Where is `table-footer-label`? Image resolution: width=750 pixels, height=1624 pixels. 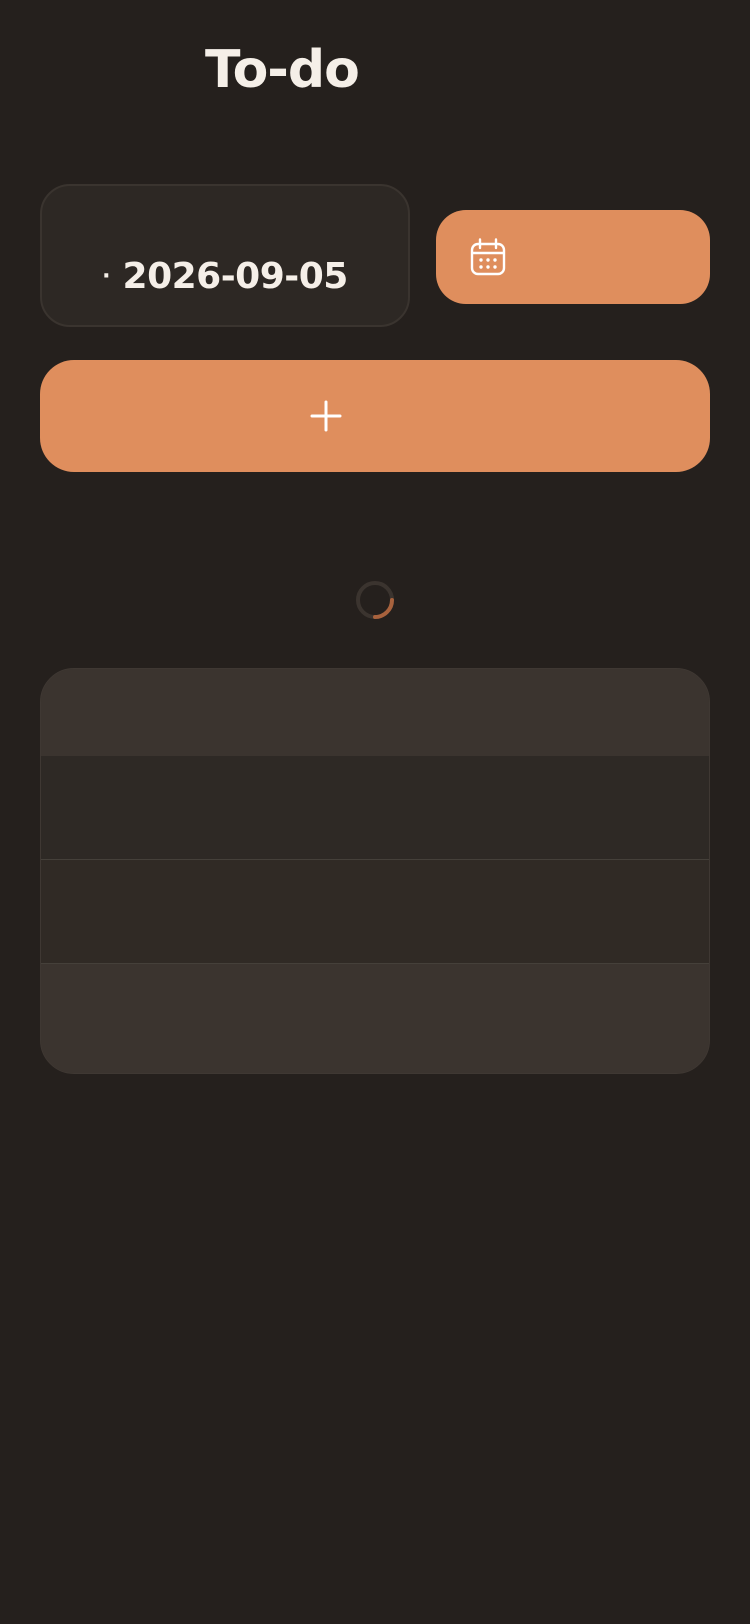 table-footer-label is located at coordinates (375, 990).